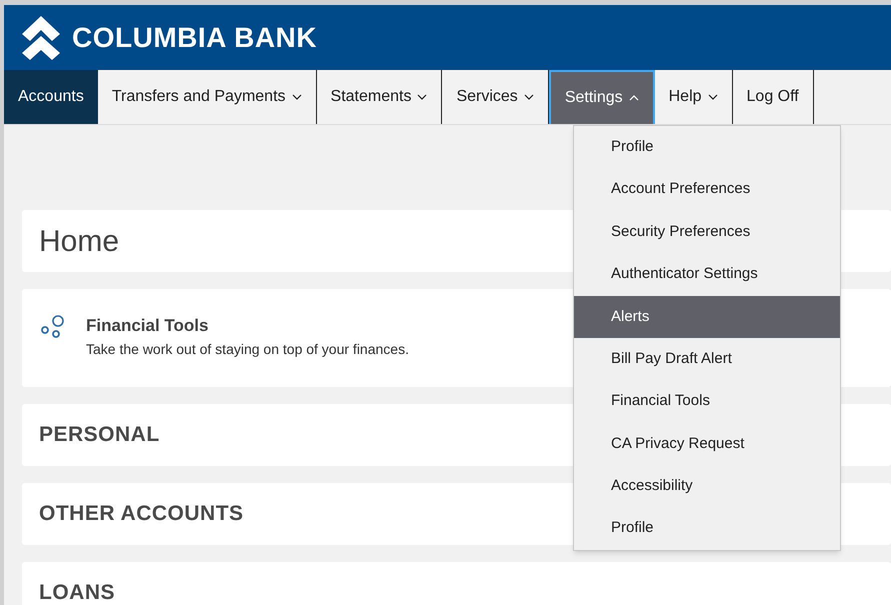  I want to click on nav-tab: Accounts, so click(51, 97).